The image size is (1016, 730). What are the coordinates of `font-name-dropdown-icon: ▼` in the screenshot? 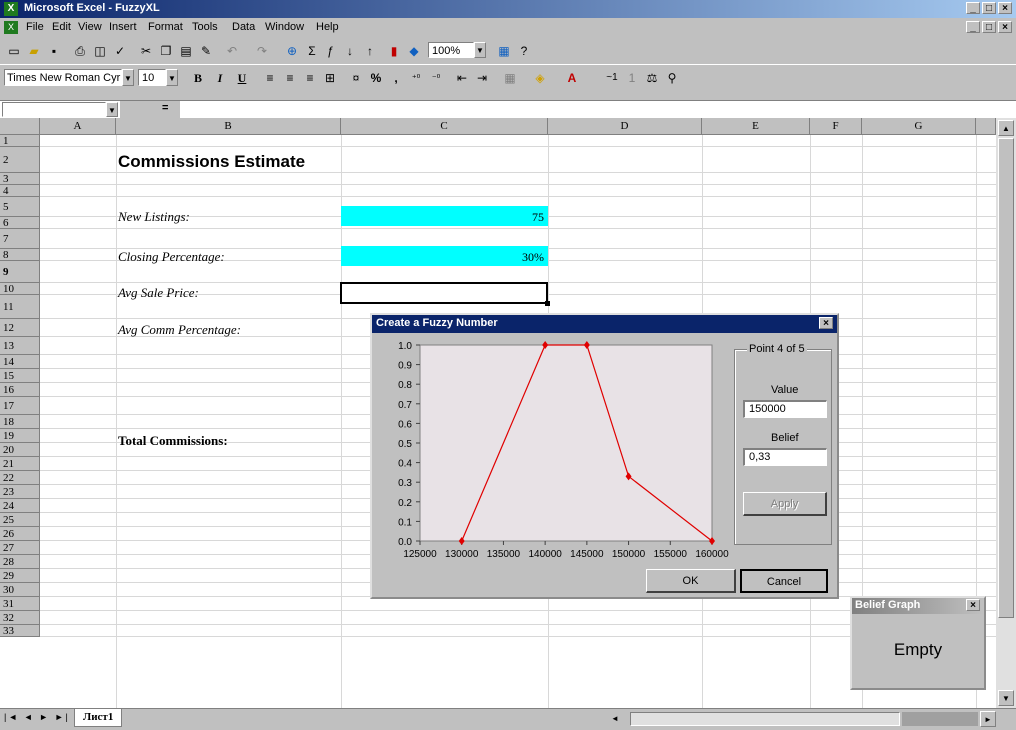 It's located at (128, 77).